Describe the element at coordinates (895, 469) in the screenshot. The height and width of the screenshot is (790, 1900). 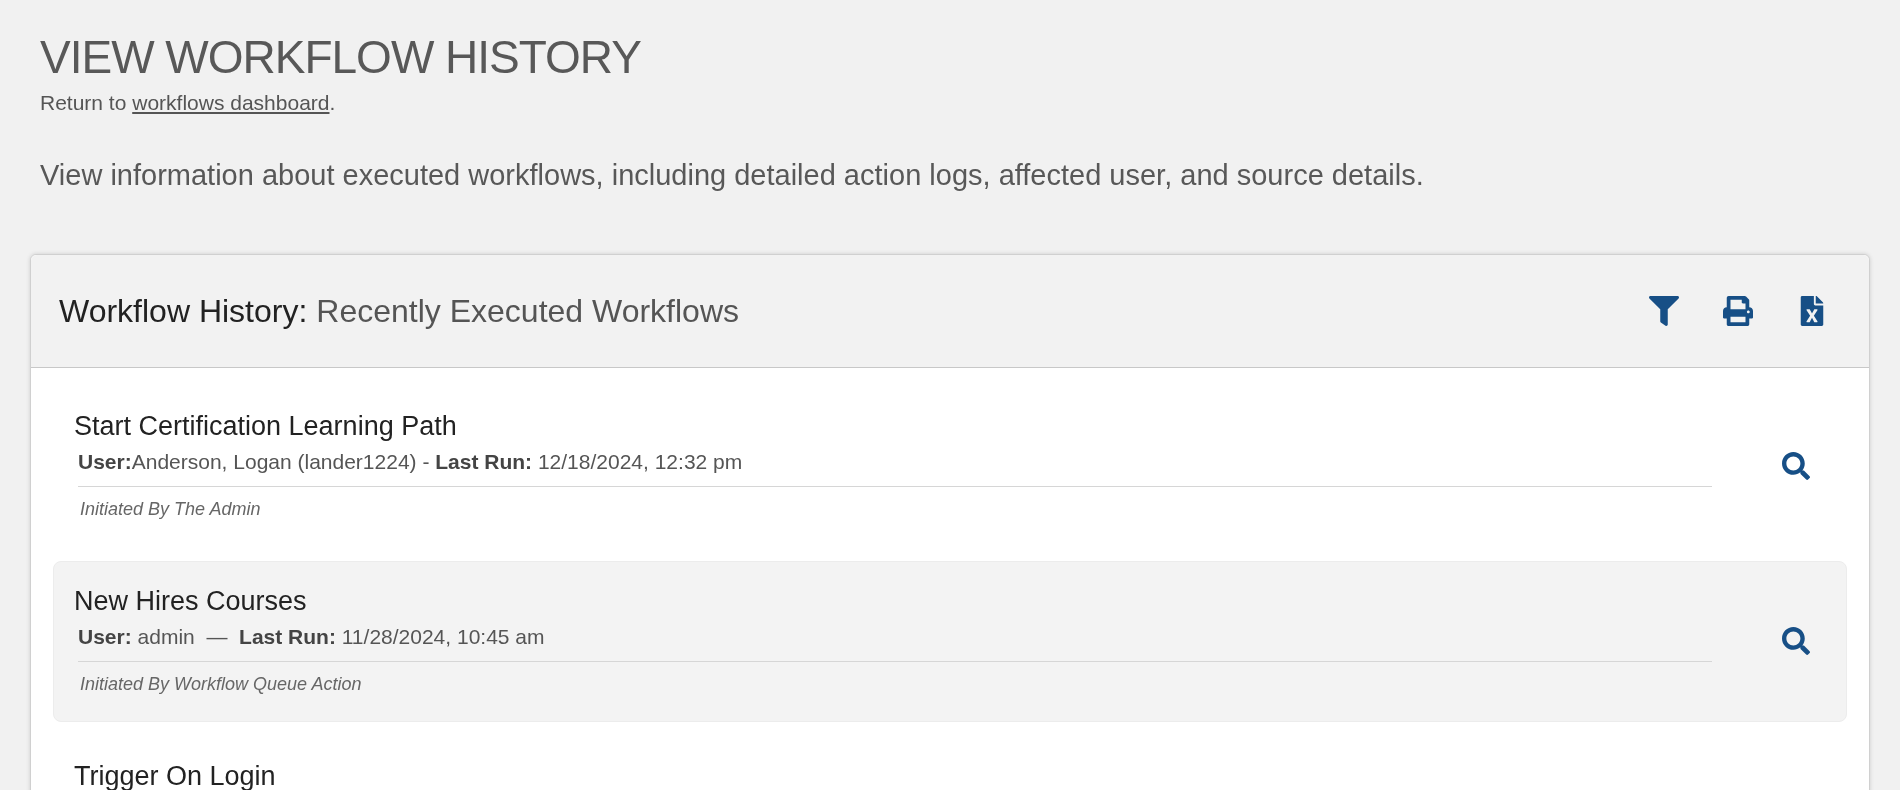
I see `workflow-meta: User:Anderson, Logan (lander1224) - Last Run: 12/18/2024, 12:32 pm` at that location.